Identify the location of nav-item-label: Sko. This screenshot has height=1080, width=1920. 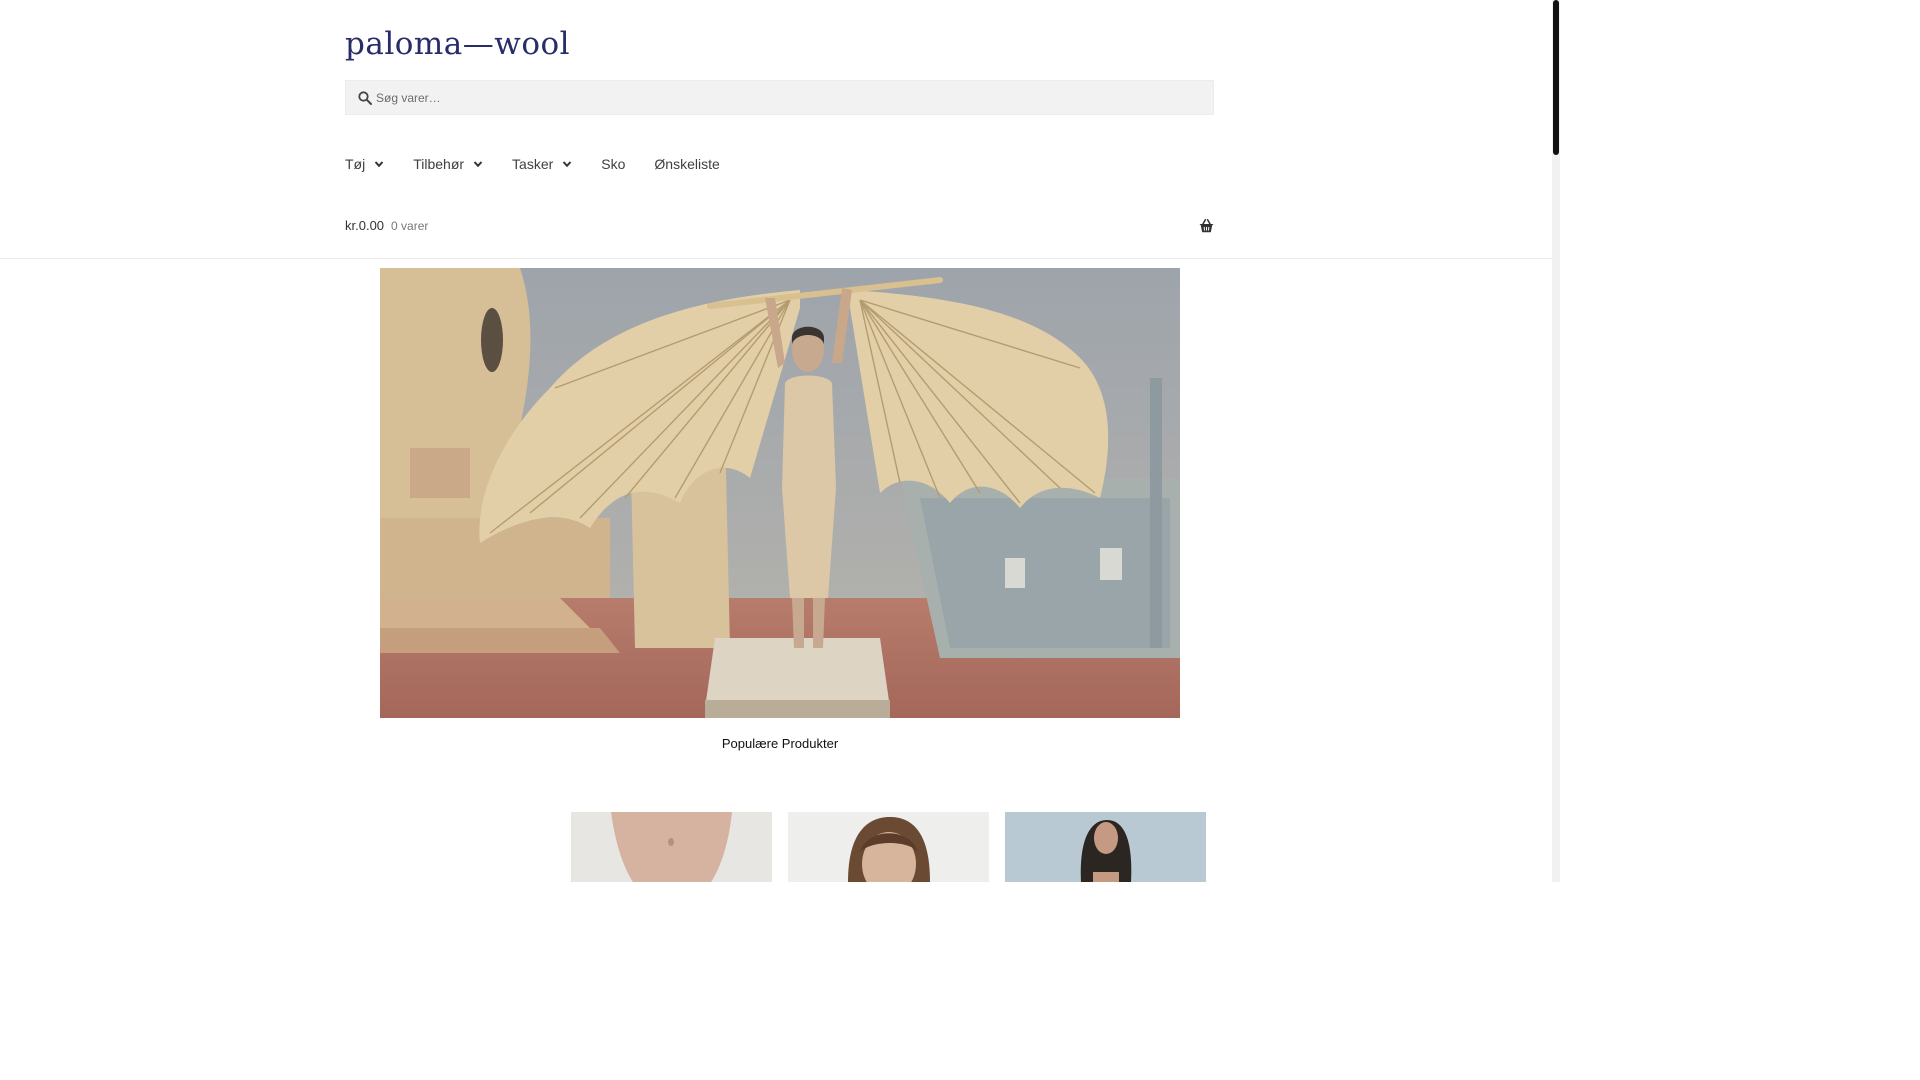
(613, 164).